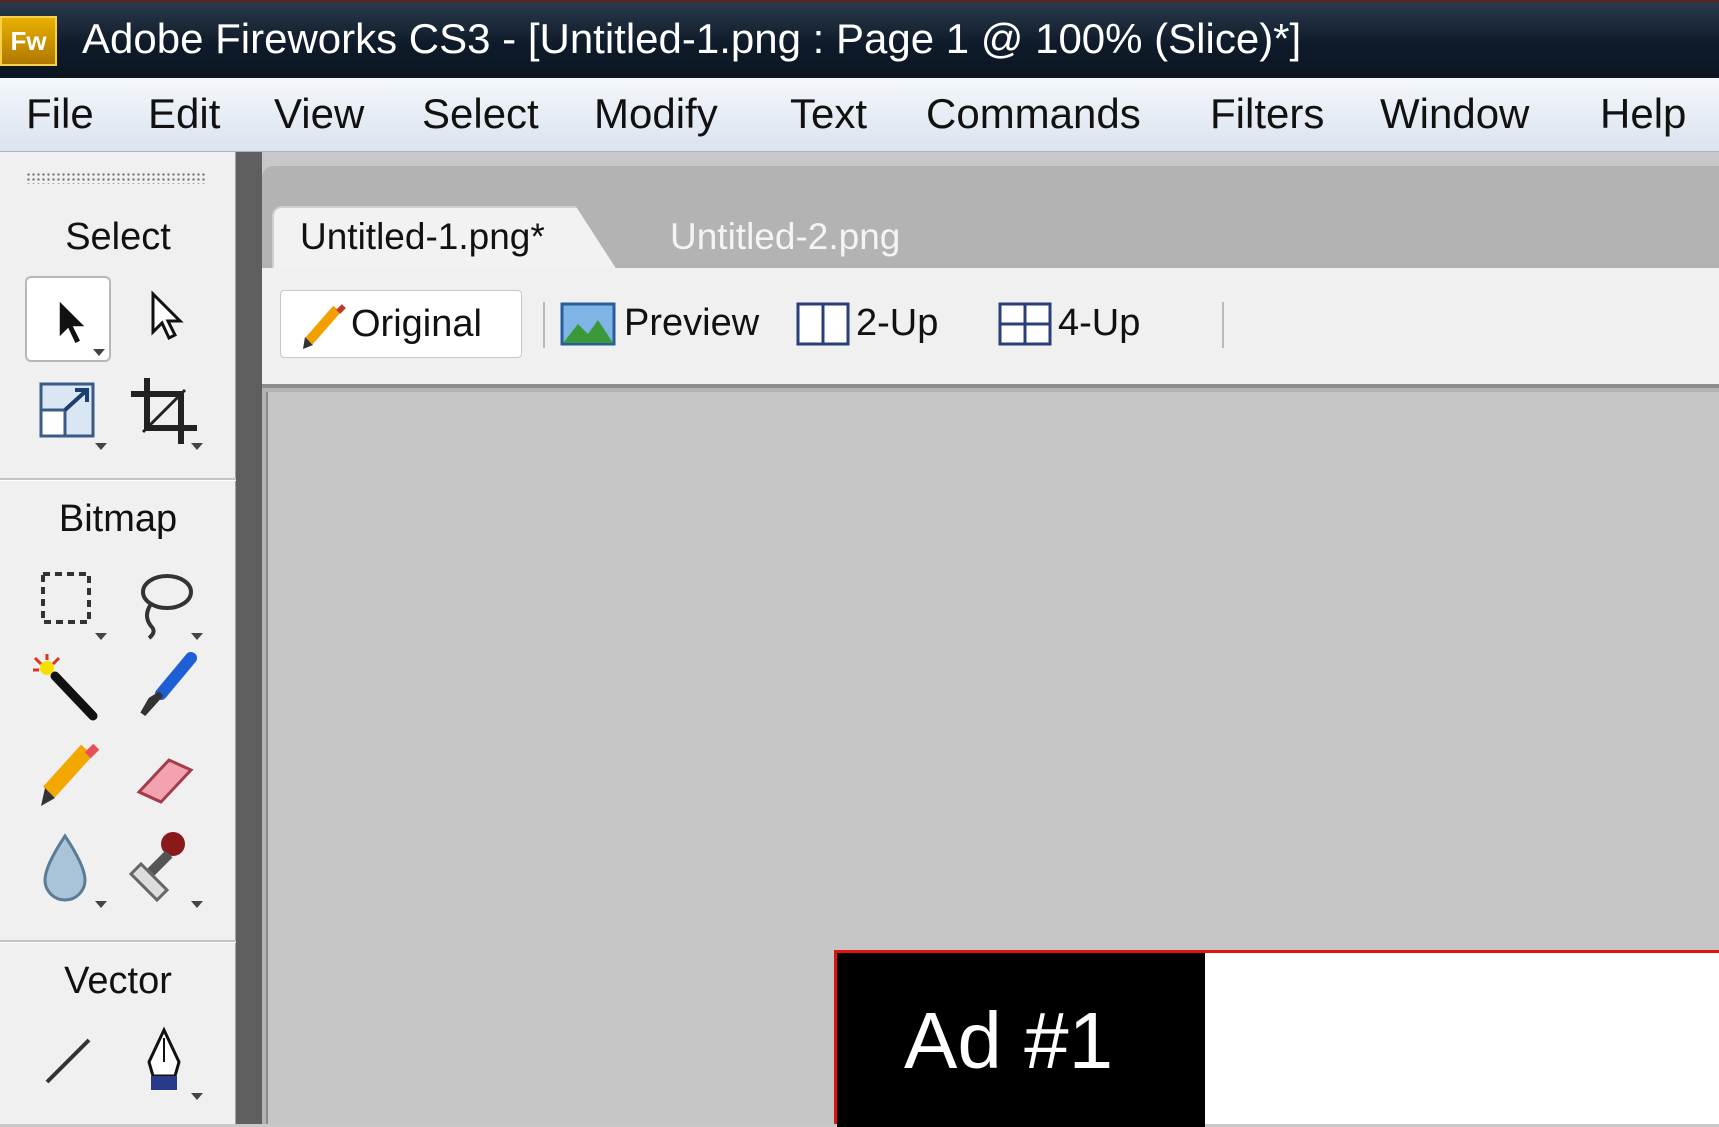  I want to click on pen-icon, so click(164, 1058).